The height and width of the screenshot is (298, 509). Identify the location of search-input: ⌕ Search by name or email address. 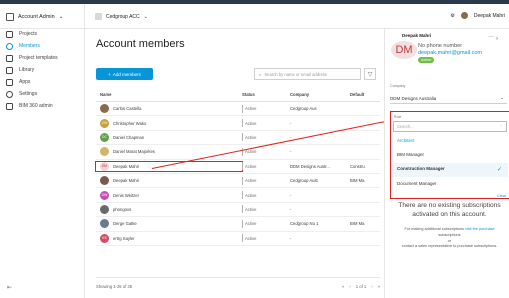
(307, 74).